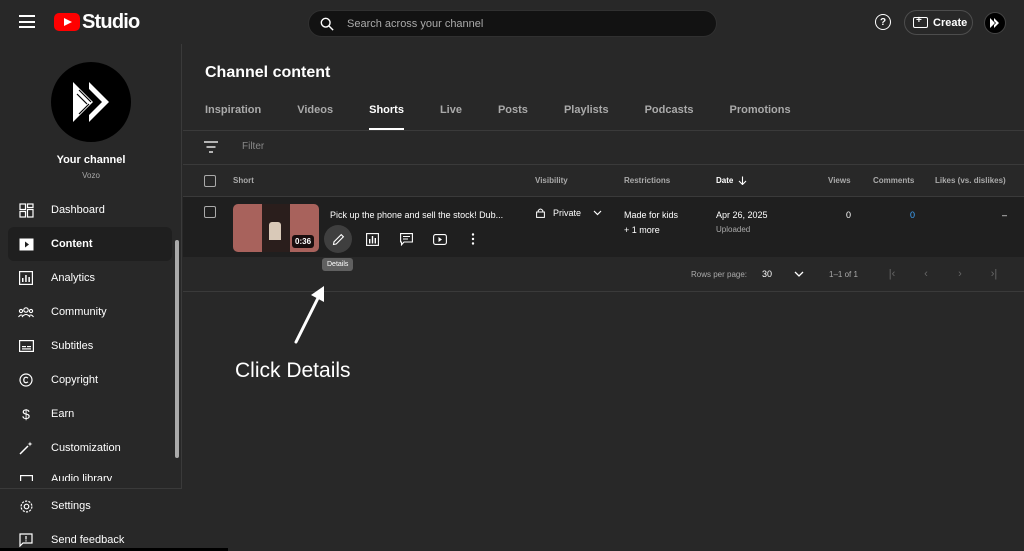  I want to click on sidebar-item-label: Dashboard, so click(78, 210).